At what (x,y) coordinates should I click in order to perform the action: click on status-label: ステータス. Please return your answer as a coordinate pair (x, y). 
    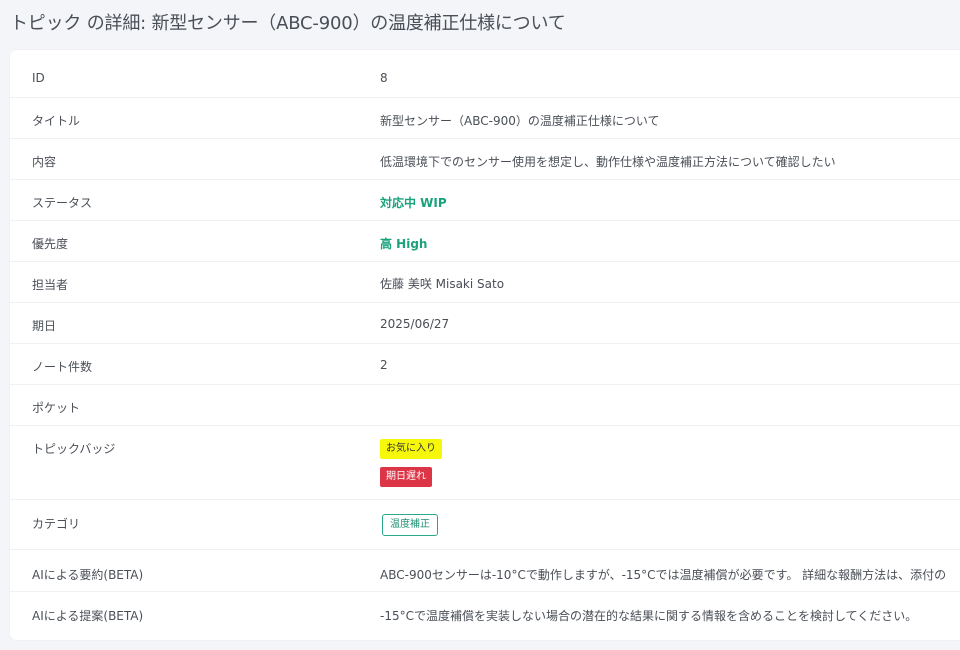
    Looking at the image, I should click on (62, 203).